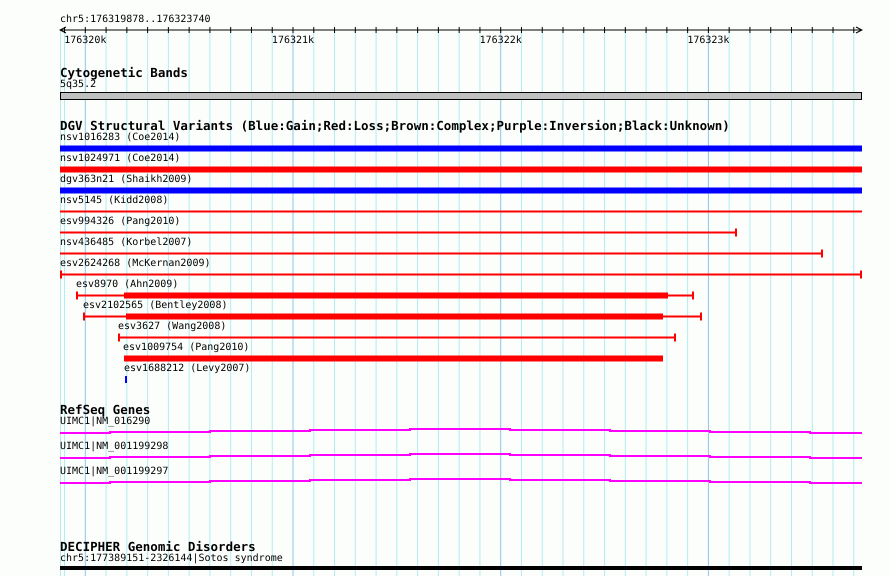 This screenshot has width=890, height=576. What do you see at coordinates (186, 348) in the screenshot?
I see `feature-label: esv1009754 (Pang2010)` at bounding box center [186, 348].